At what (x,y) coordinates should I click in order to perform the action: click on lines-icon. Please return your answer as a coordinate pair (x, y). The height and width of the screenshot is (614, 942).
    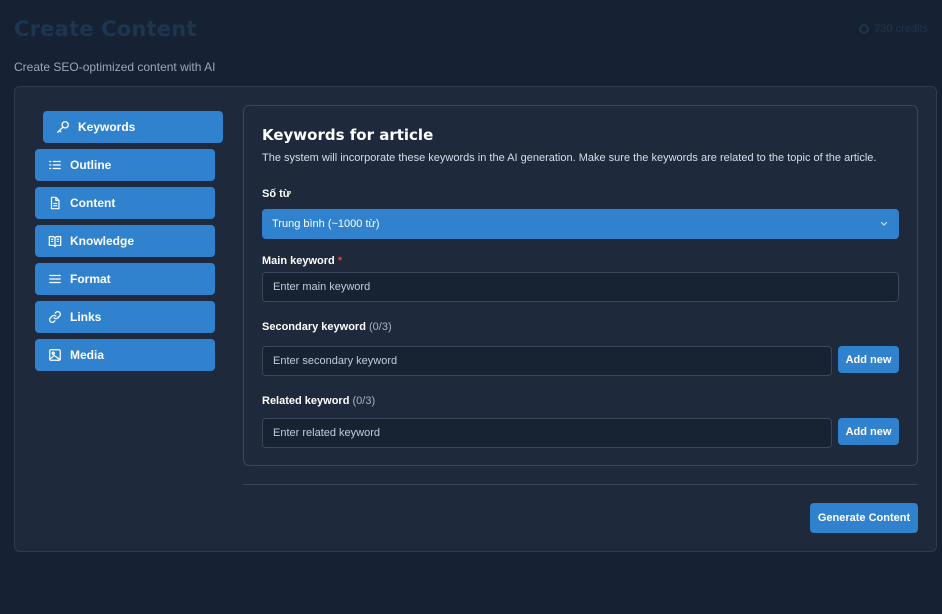
    Looking at the image, I should click on (55, 279).